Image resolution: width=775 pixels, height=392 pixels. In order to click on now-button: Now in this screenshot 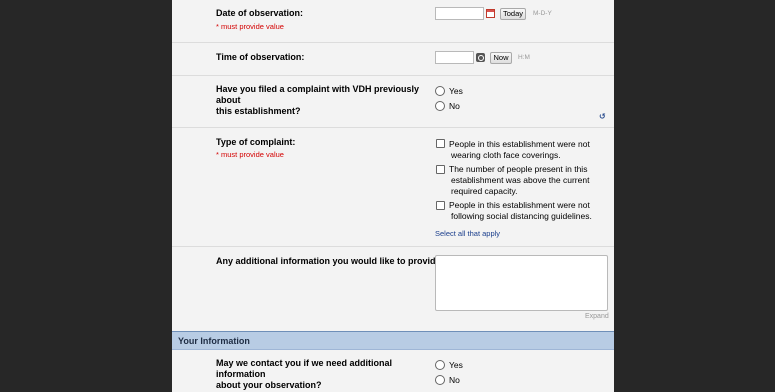, I will do `click(501, 58)`.